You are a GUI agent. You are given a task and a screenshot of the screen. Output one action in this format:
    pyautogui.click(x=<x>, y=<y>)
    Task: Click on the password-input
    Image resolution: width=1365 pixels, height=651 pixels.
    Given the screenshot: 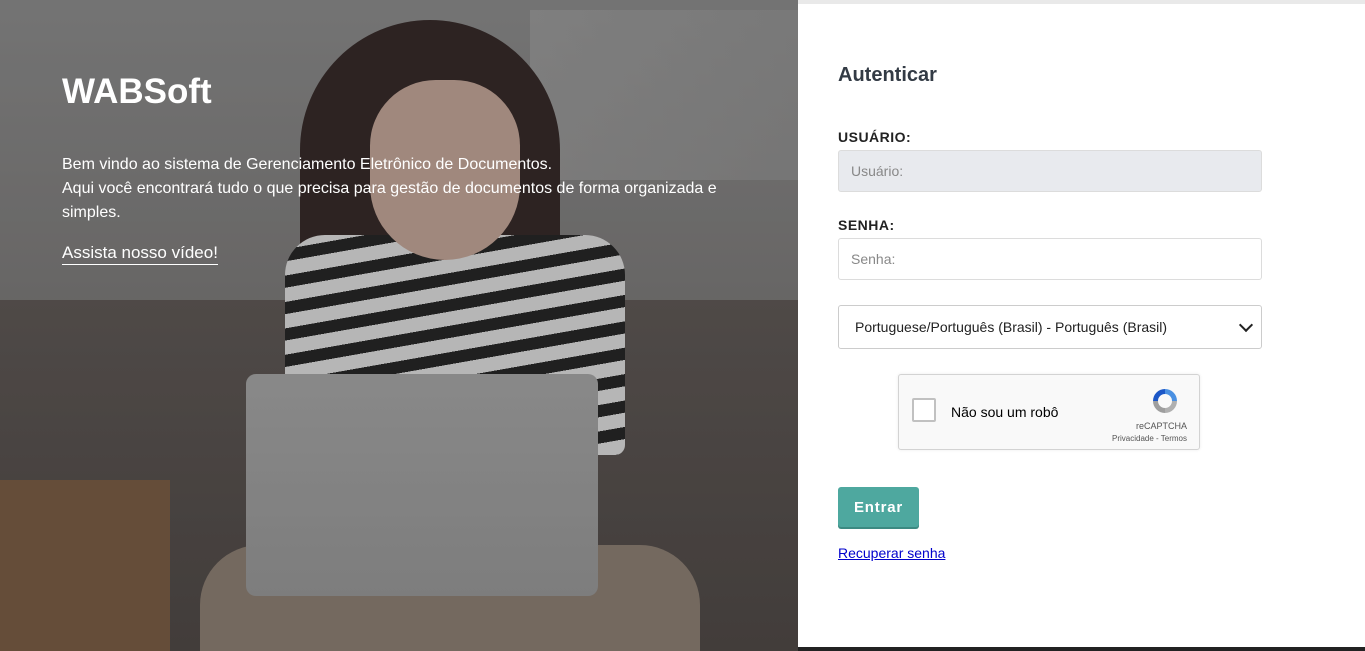 What is the action you would take?
    pyautogui.click(x=1050, y=259)
    